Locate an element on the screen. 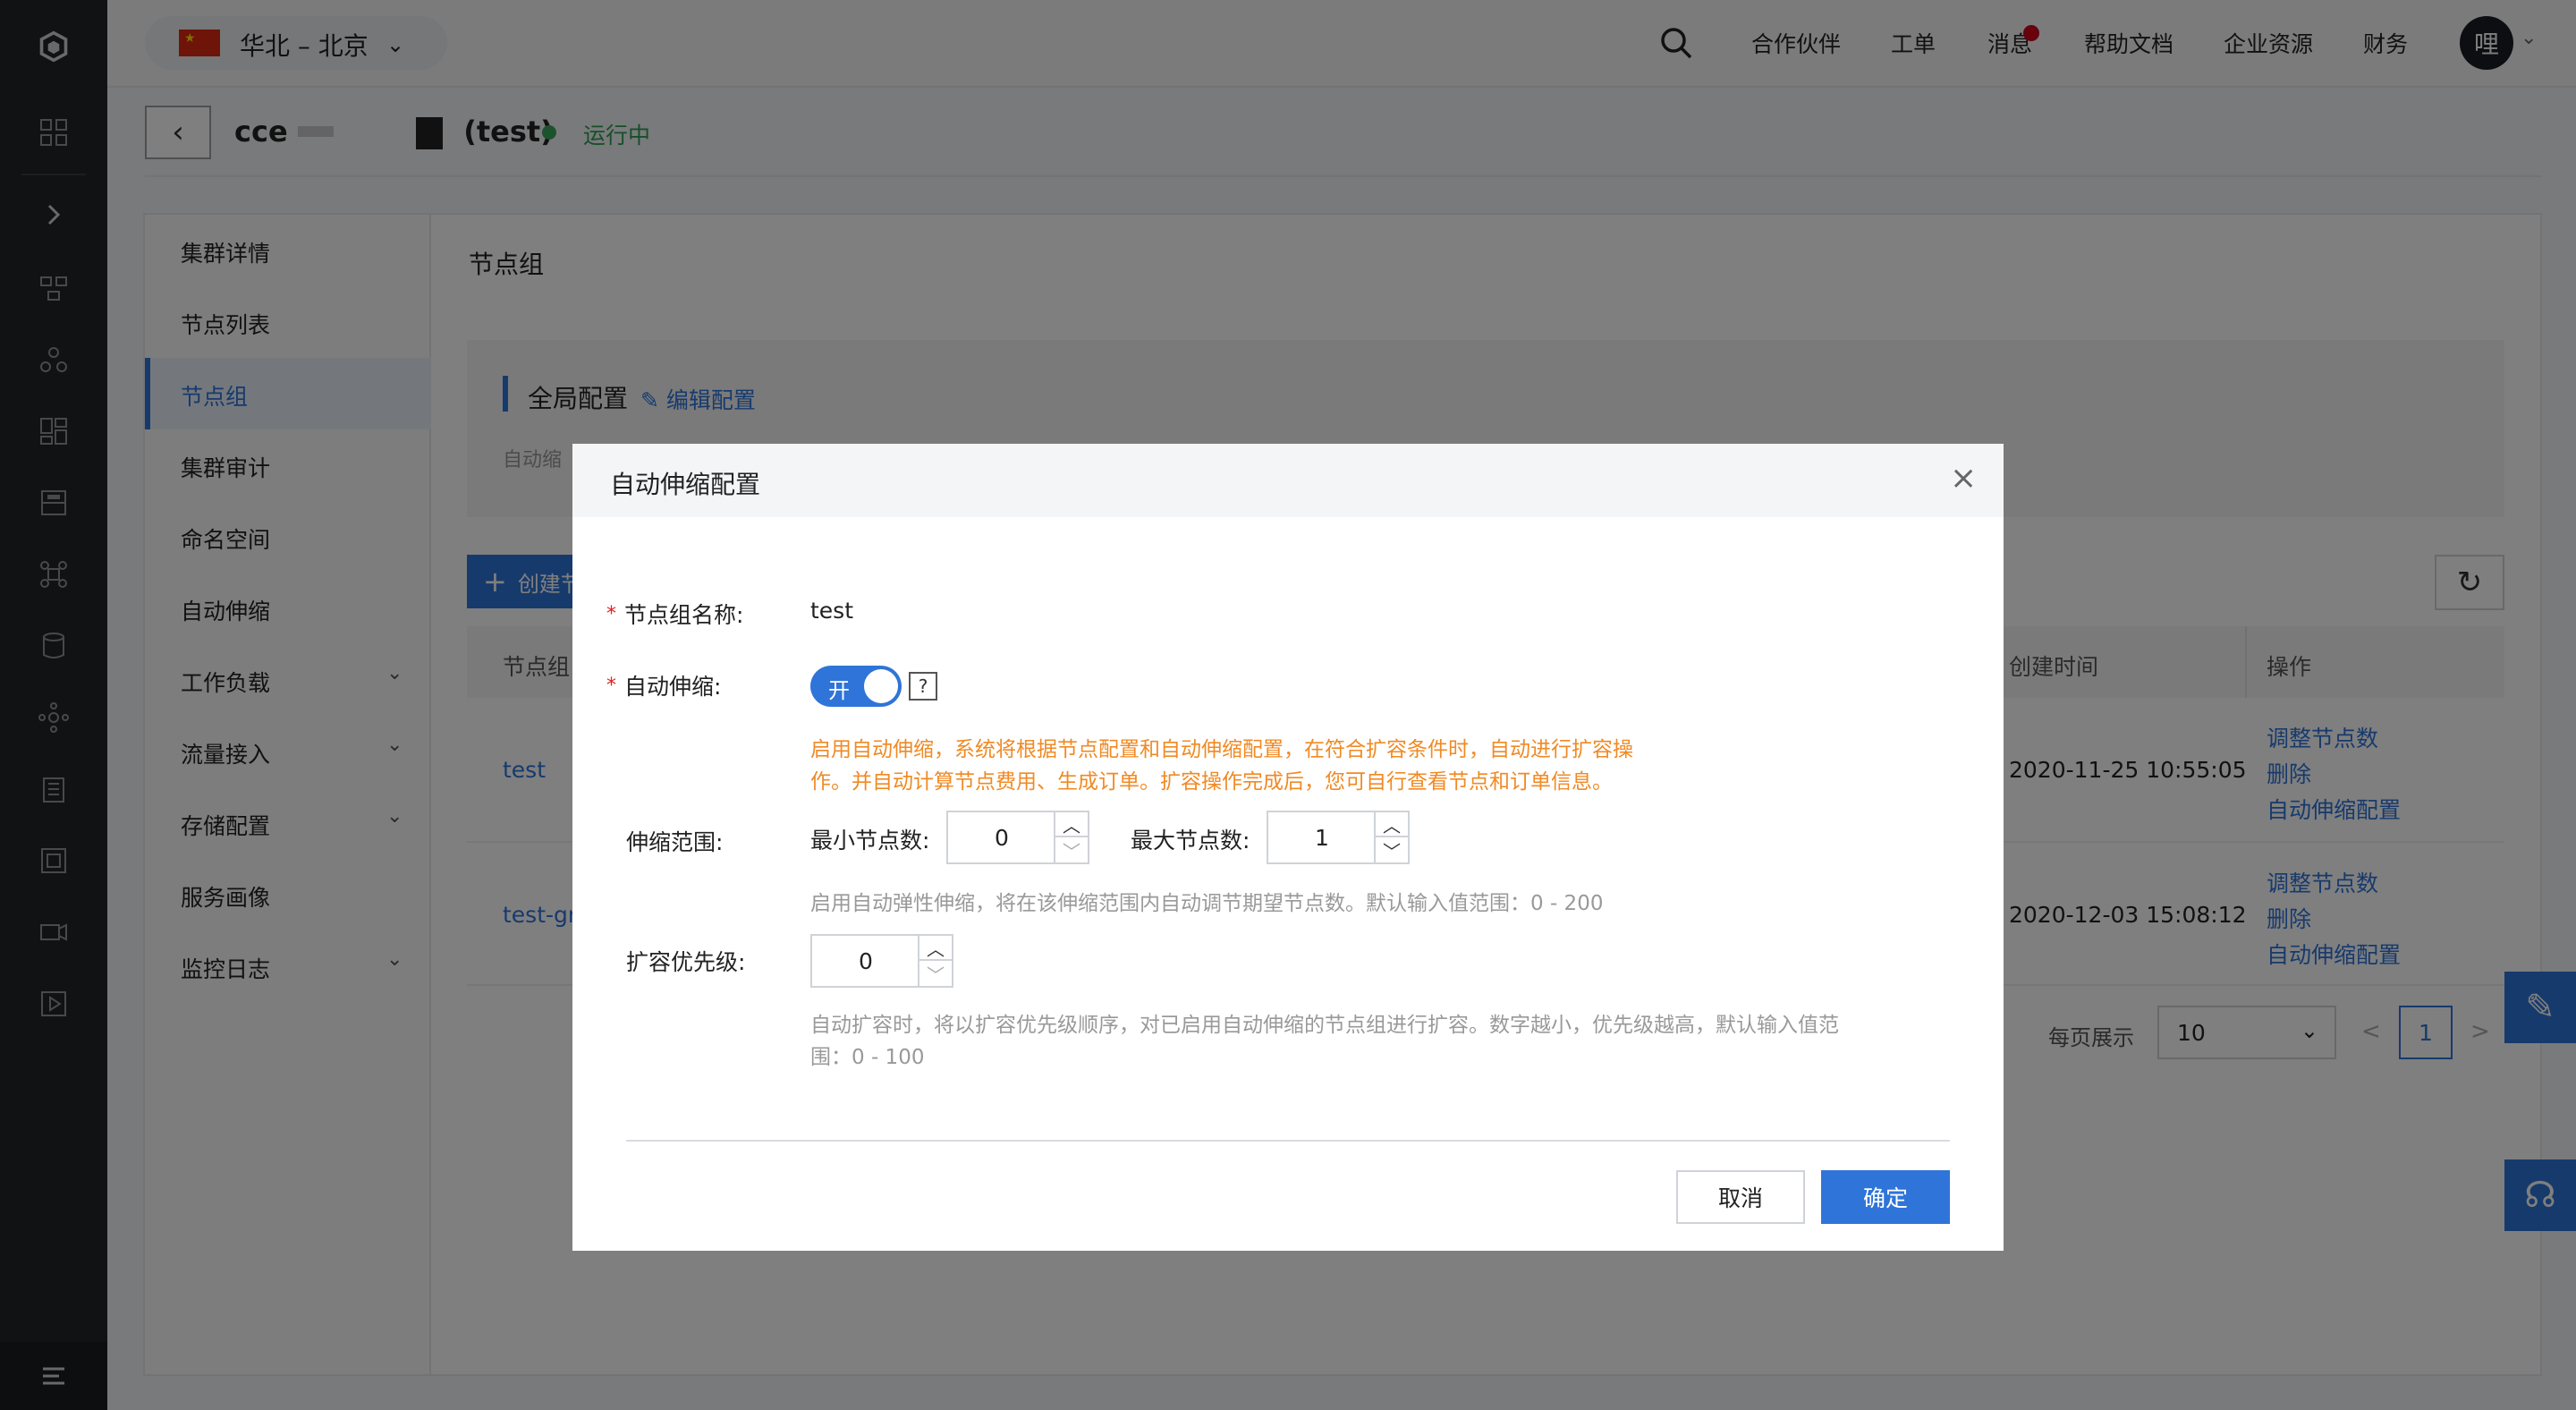 The image size is (2576, 1410). min-nodes-label: 最小节点数: is located at coordinates (870, 841).